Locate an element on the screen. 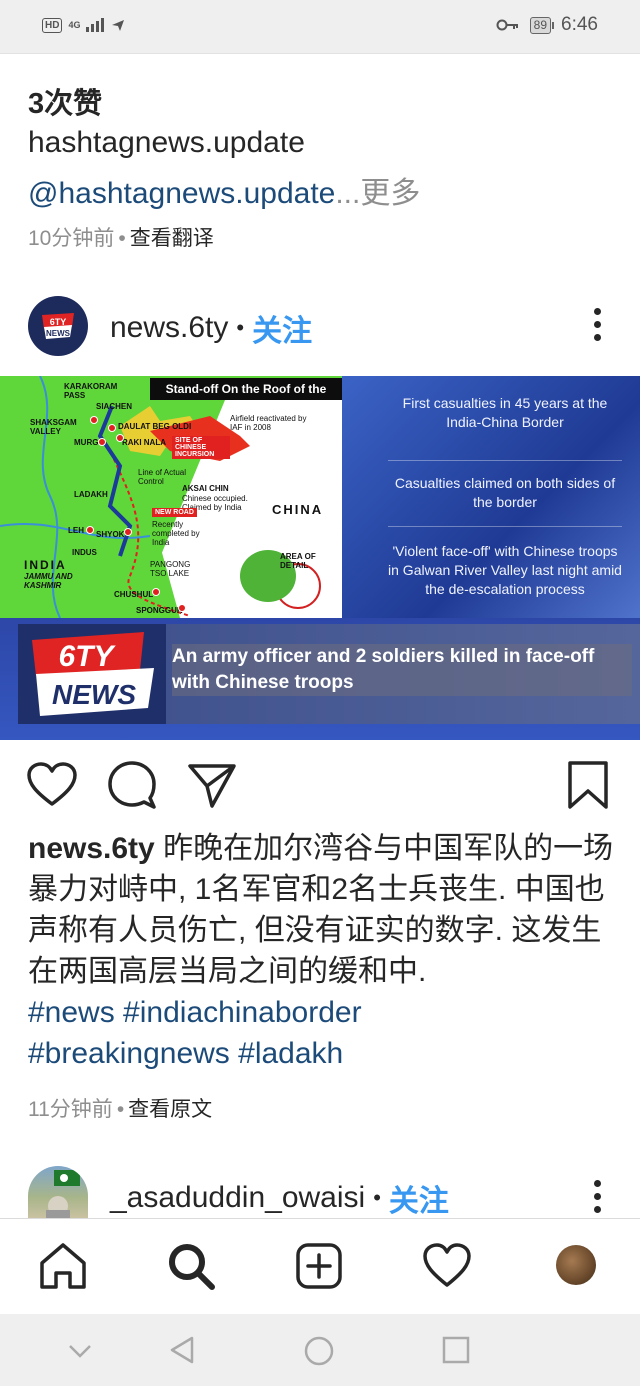 The height and width of the screenshot is (1386, 640). home-circle-icon is located at coordinates (319, 1351).